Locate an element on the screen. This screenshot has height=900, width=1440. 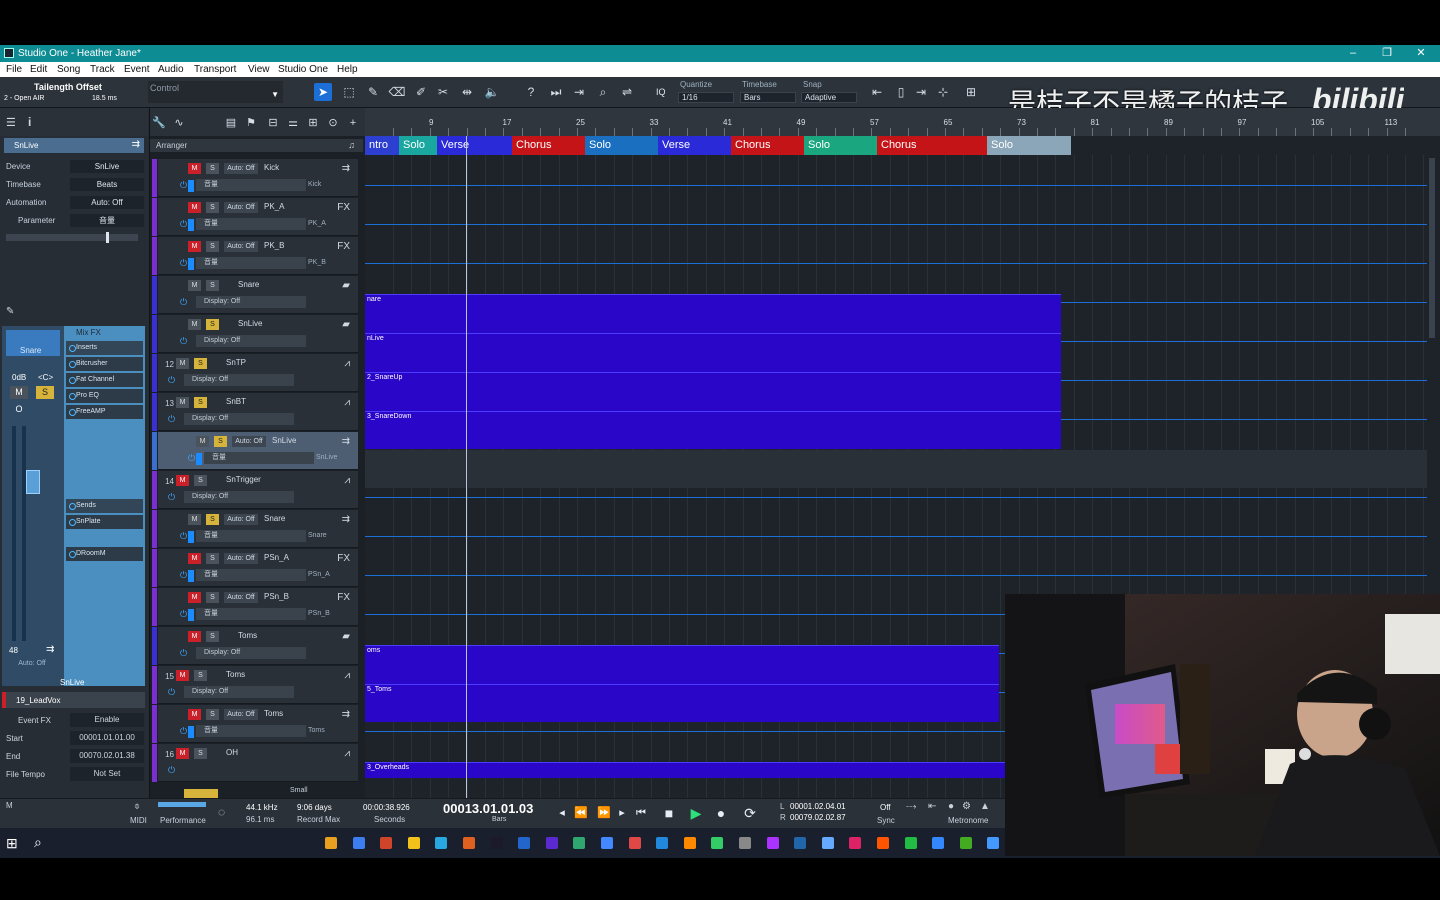
track-header: M S Auto: Off Kick ⏻ 音量 Kick ⇉ is located at coordinates (255, 178).